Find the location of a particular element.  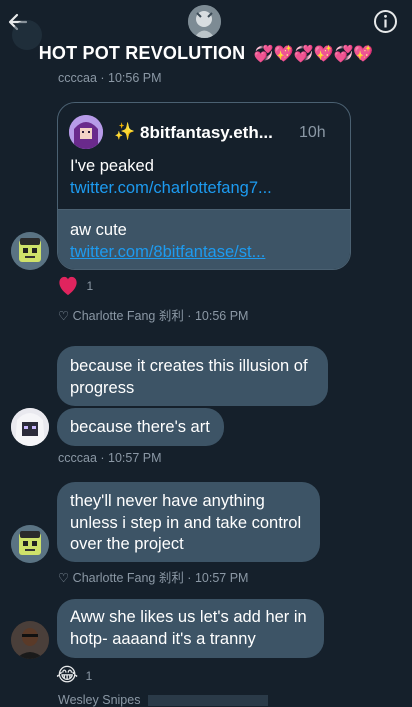

group-avatar is located at coordinates (204, 21).